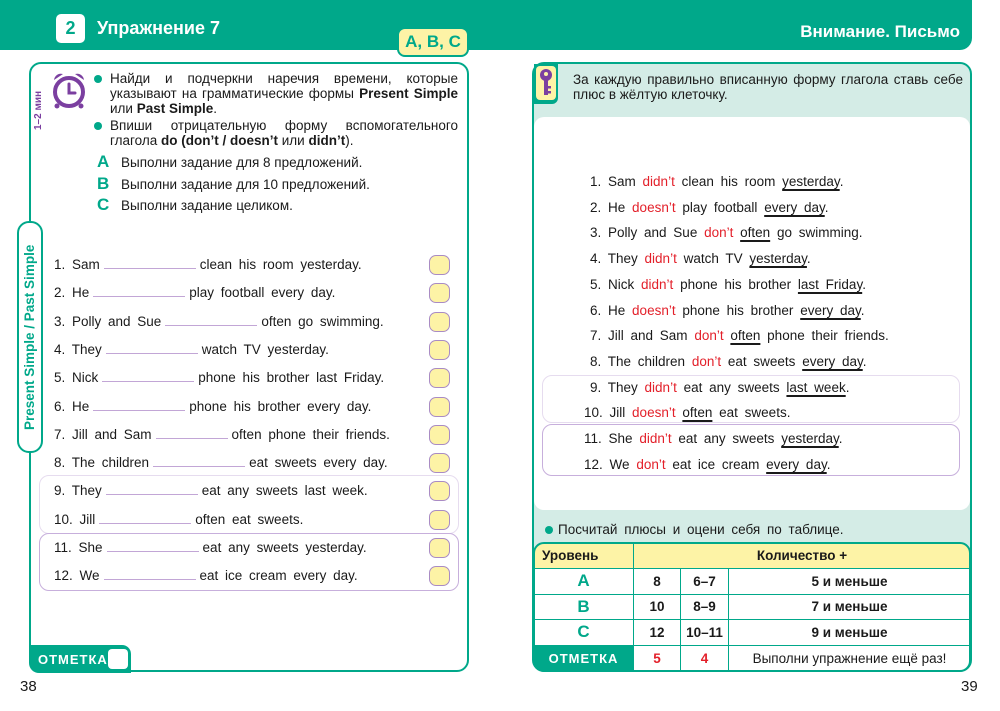  Describe the element at coordinates (832, 361) in the screenshot. I see `time-adverb: every day` at that location.